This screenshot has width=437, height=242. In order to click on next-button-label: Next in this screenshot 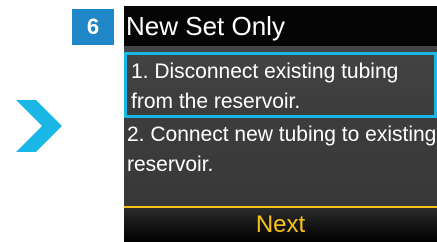, I will do `click(280, 224)`.